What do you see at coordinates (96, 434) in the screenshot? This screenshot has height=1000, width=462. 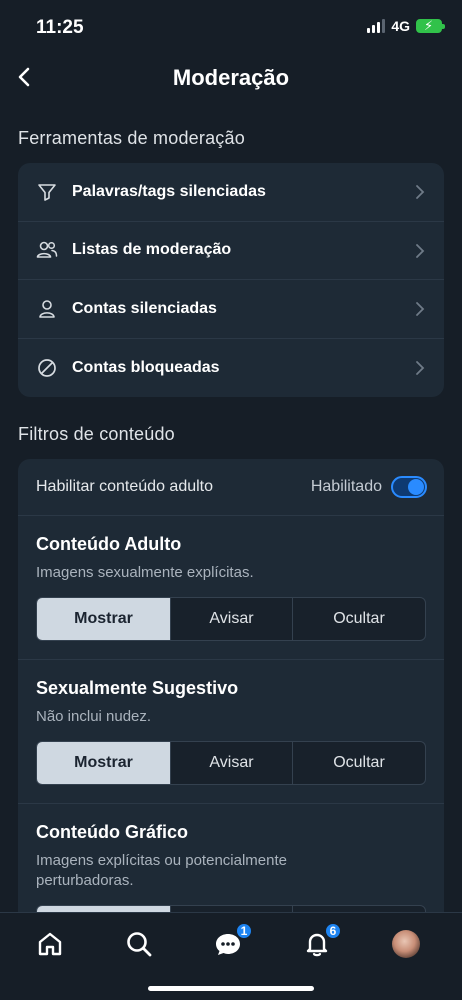 I see `section-title-filters: Filtros de conteúdo` at bounding box center [96, 434].